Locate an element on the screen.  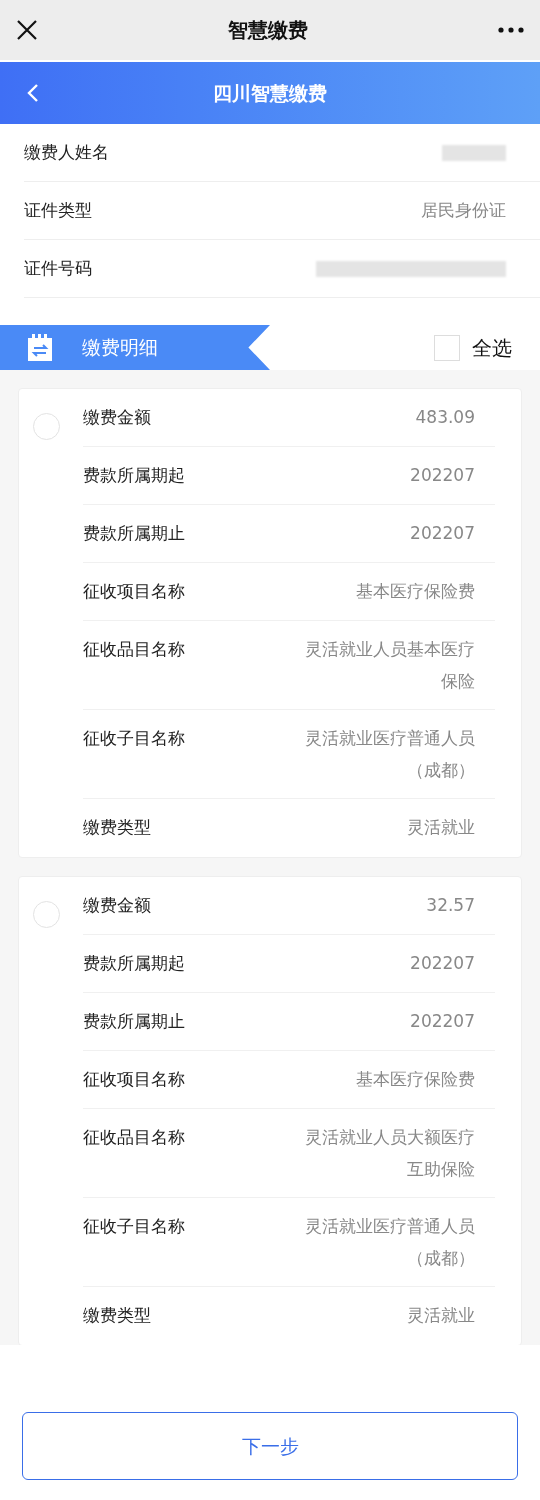
field-label: 证件号码 is located at coordinates (58, 268).